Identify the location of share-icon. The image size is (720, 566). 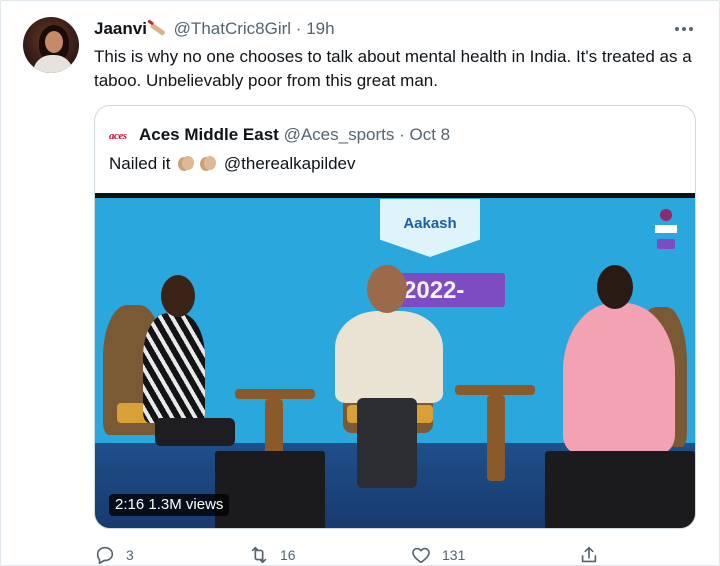
(589, 554).